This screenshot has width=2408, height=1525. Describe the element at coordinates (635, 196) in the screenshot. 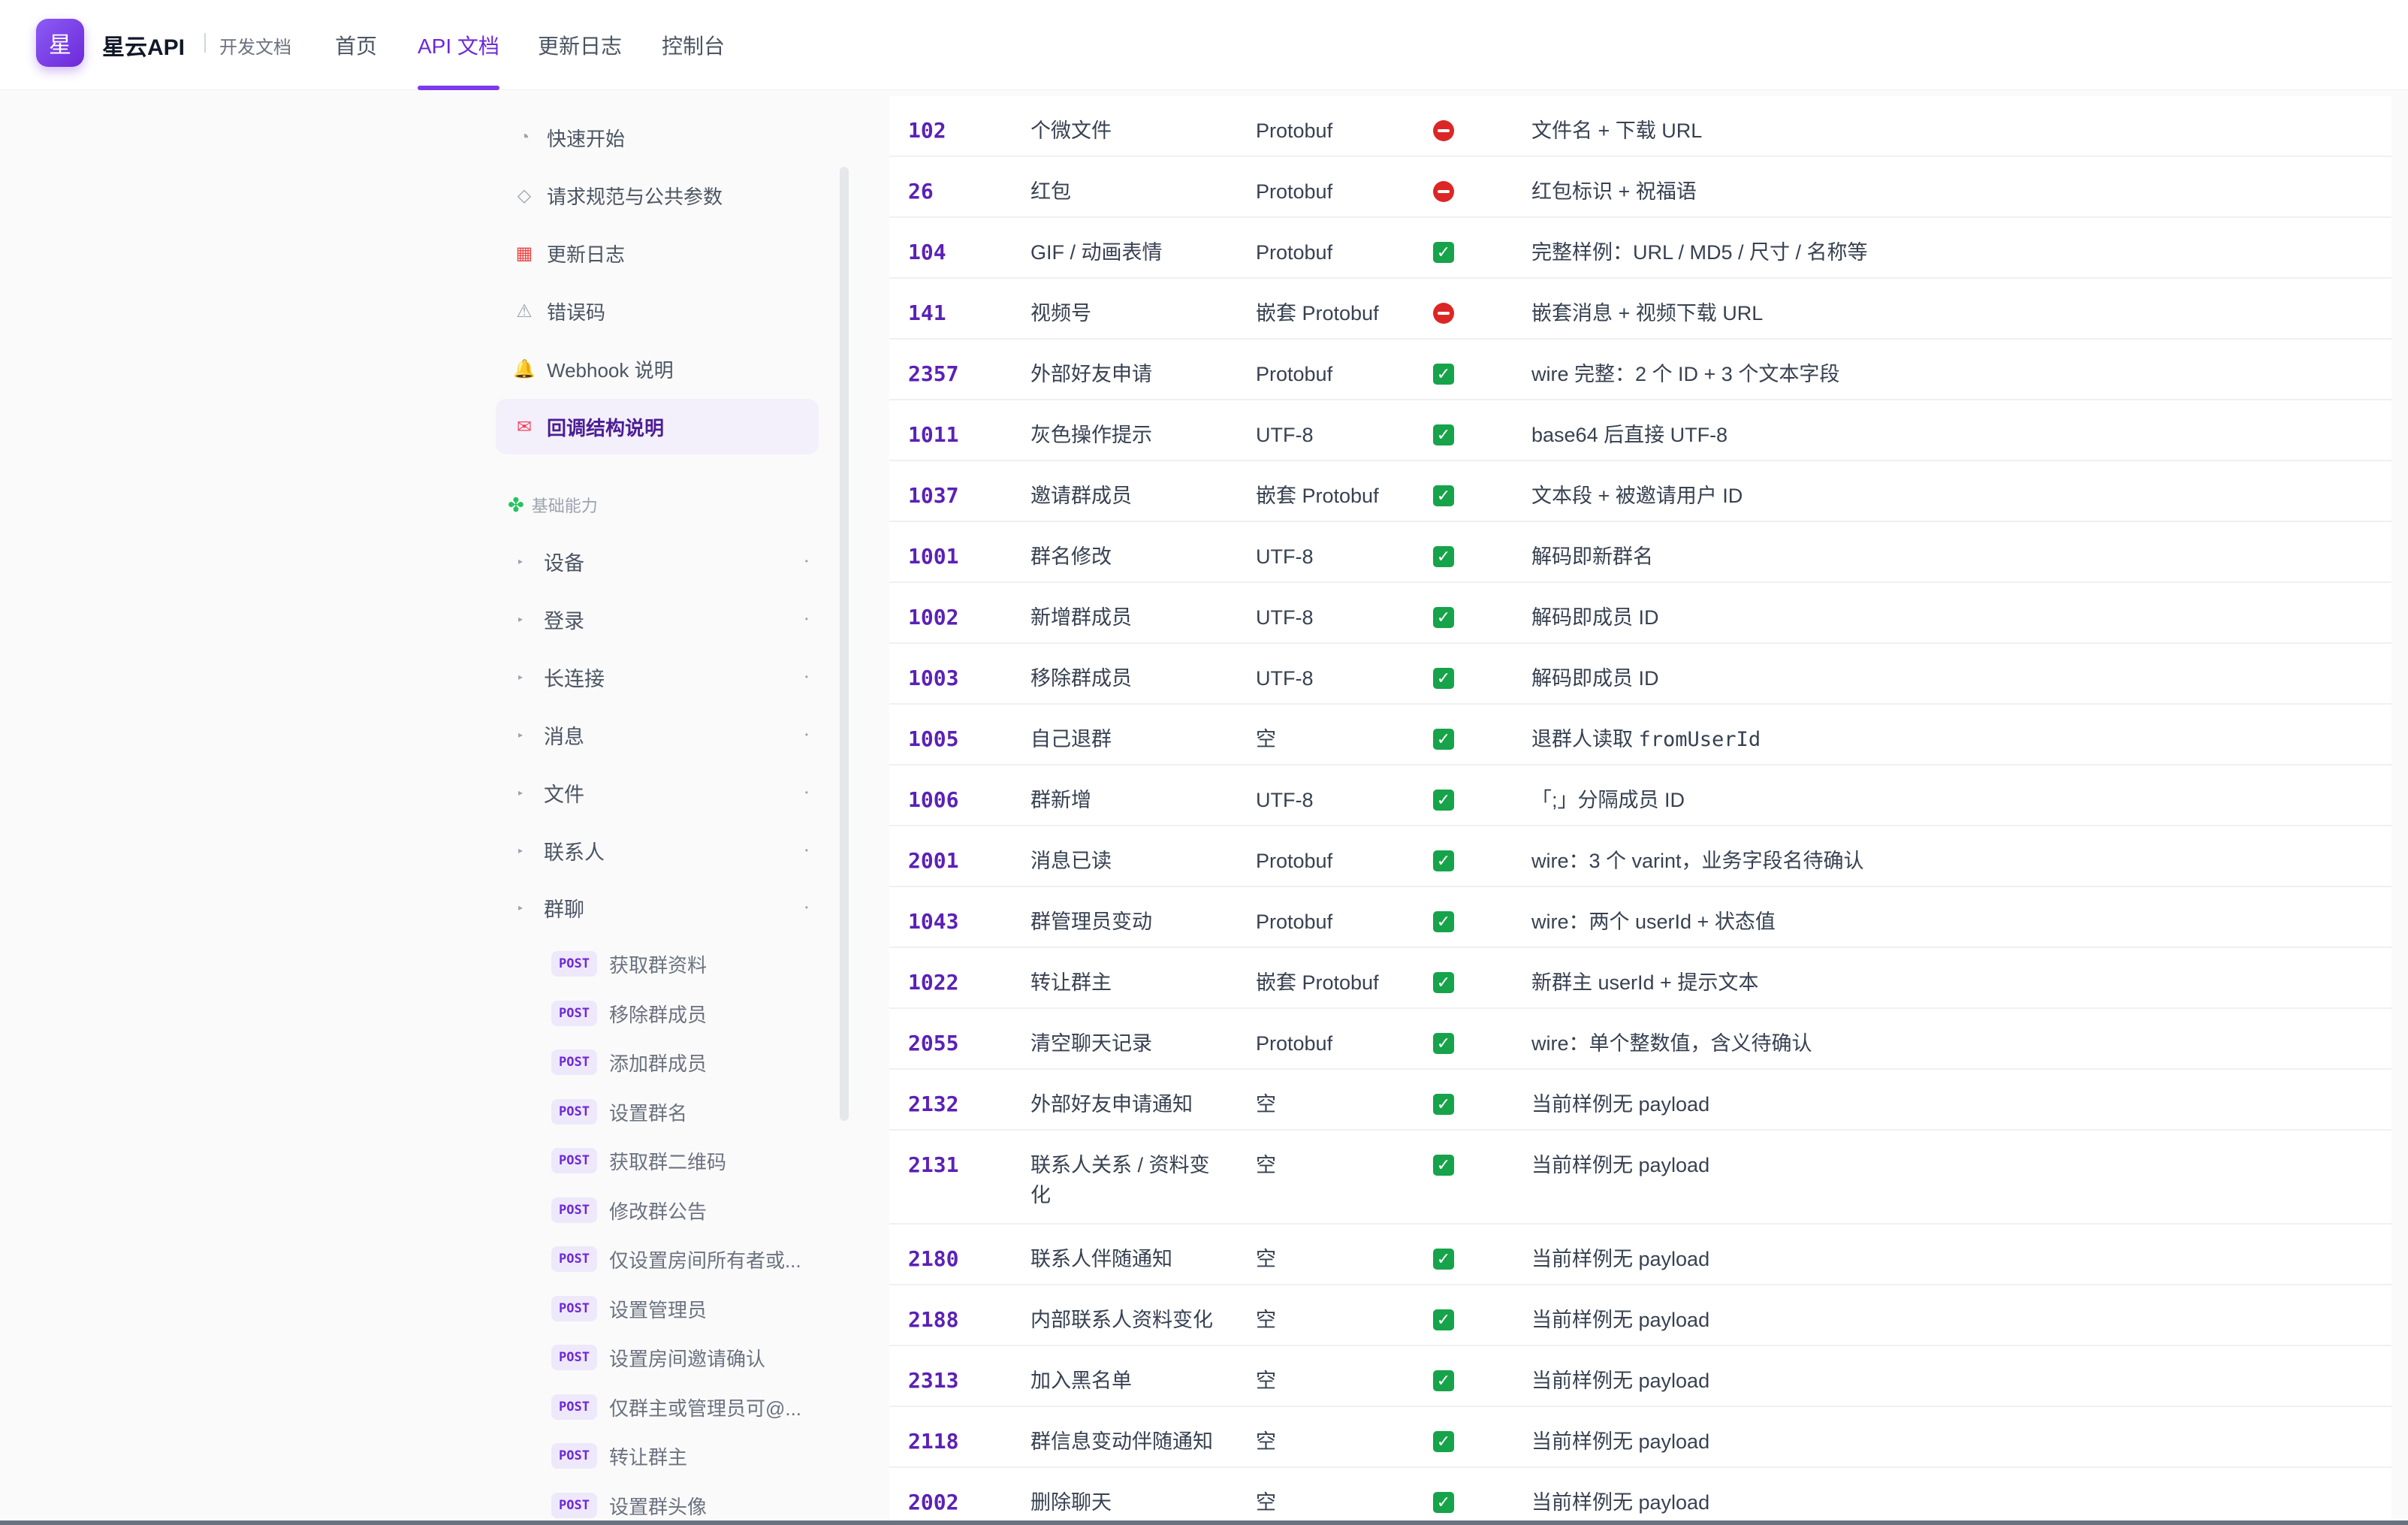

I see `sidebar-item-label: 请求规范与公共参数` at that location.